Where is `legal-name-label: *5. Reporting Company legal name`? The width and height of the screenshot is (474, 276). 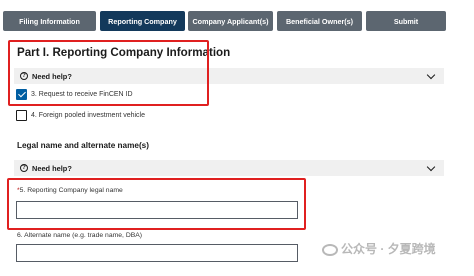
legal-name-label: *5. Reporting Company legal name is located at coordinates (70, 190).